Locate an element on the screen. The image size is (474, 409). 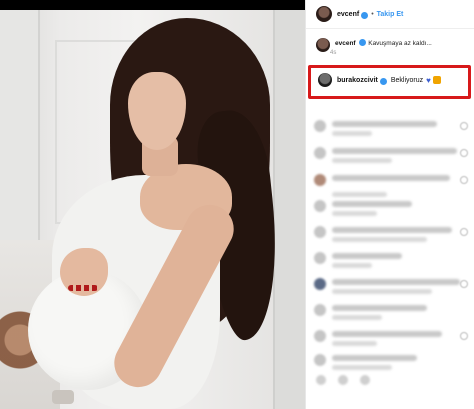
heart-icon is located at coordinates (321, 380).